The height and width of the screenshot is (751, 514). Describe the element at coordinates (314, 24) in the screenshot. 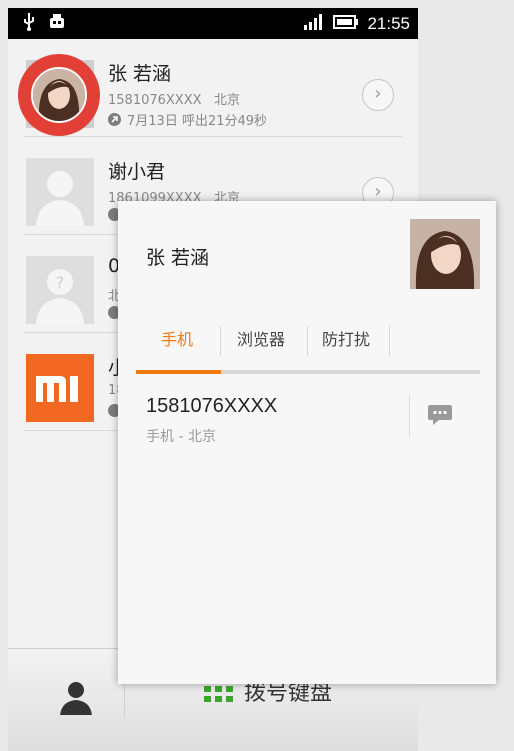

I see `signal-icon` at that location.